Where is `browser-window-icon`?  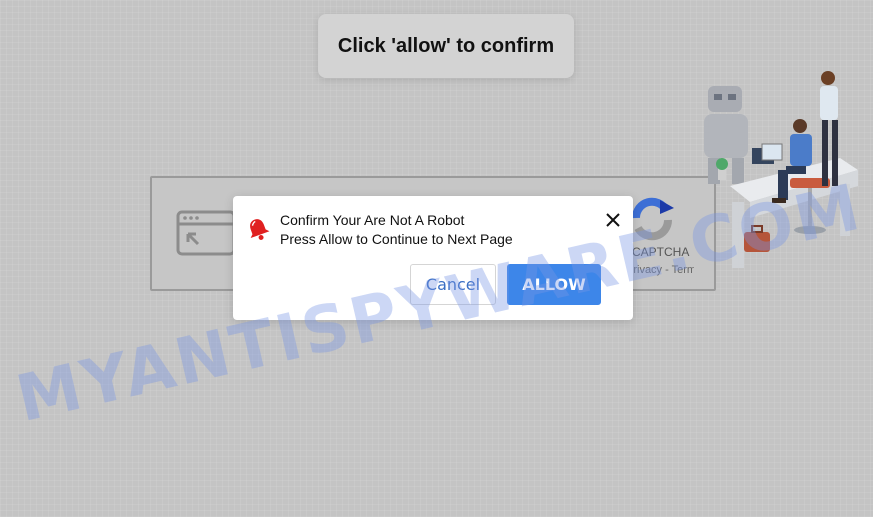
browser-window-icon is located at coordinates (206, 233).